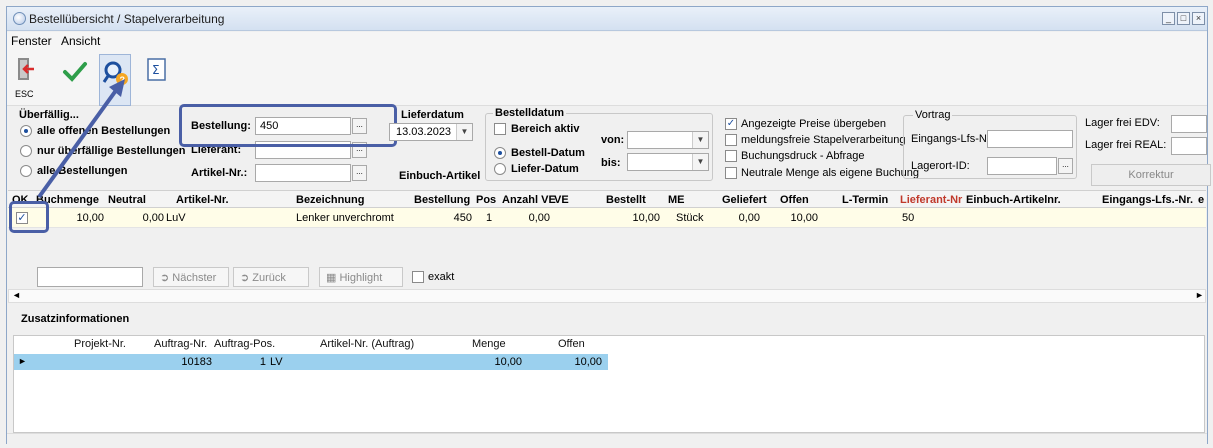 The image size is (1213, 448). Describe the element at coordinates (940, 166) in the screenshot. I see `lagerort-label: Lagerort-ID:` at that location.